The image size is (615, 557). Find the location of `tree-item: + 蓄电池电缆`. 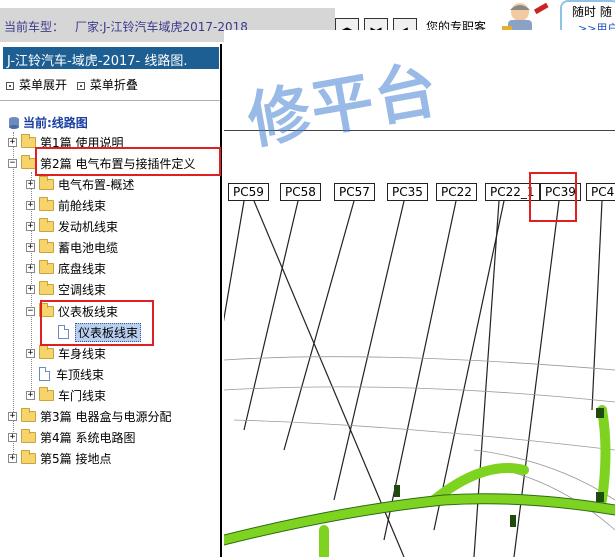

tree-item: + 蓄电池电缆 is located at coordinates (72, 247).